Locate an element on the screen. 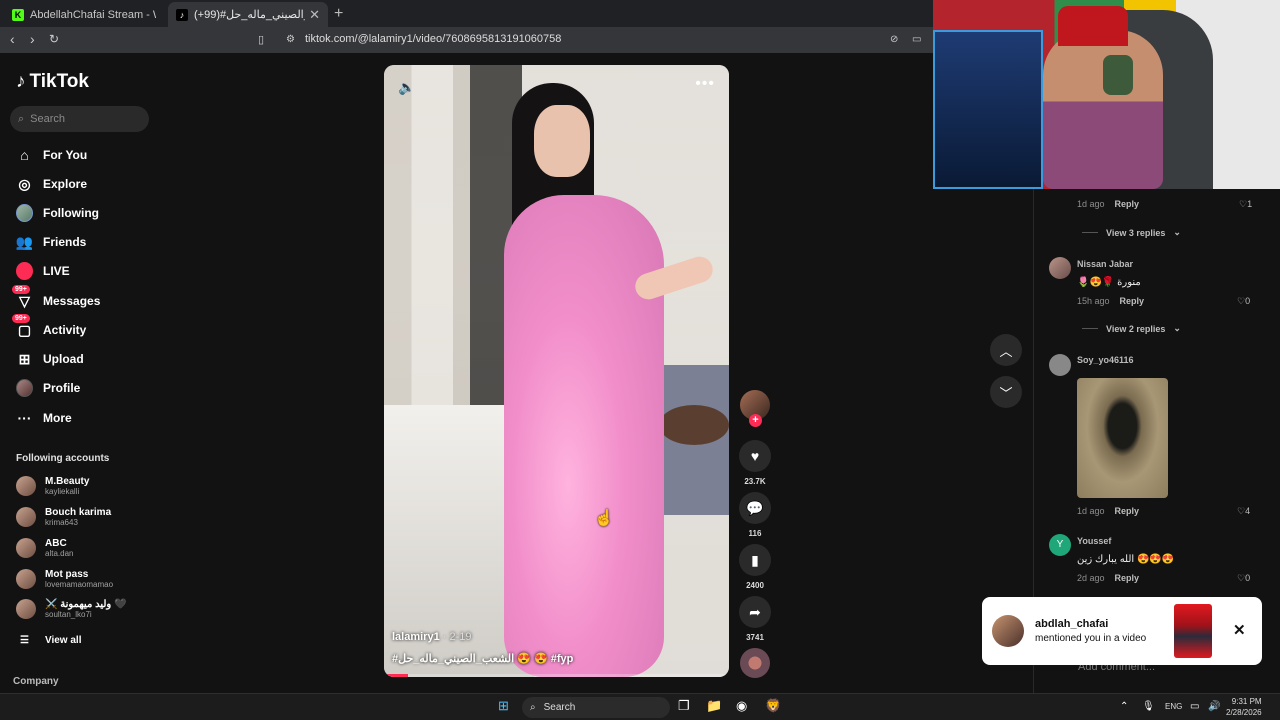  comment-icon: 💬 is located at coordinates (755, 508).